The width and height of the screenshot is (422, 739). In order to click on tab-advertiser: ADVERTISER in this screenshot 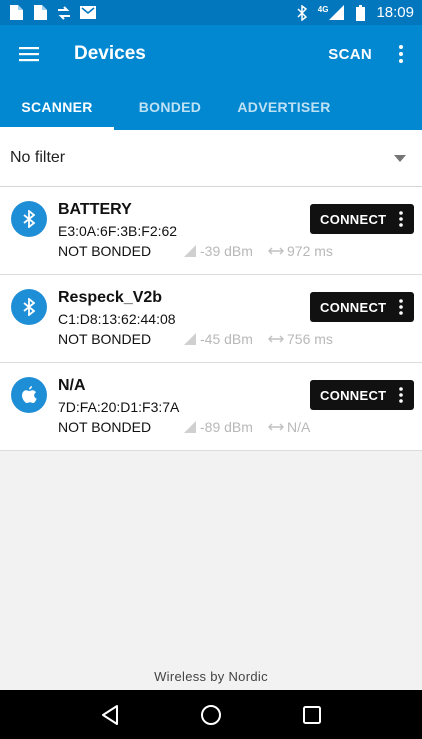, I will do `click(284, 106)`.